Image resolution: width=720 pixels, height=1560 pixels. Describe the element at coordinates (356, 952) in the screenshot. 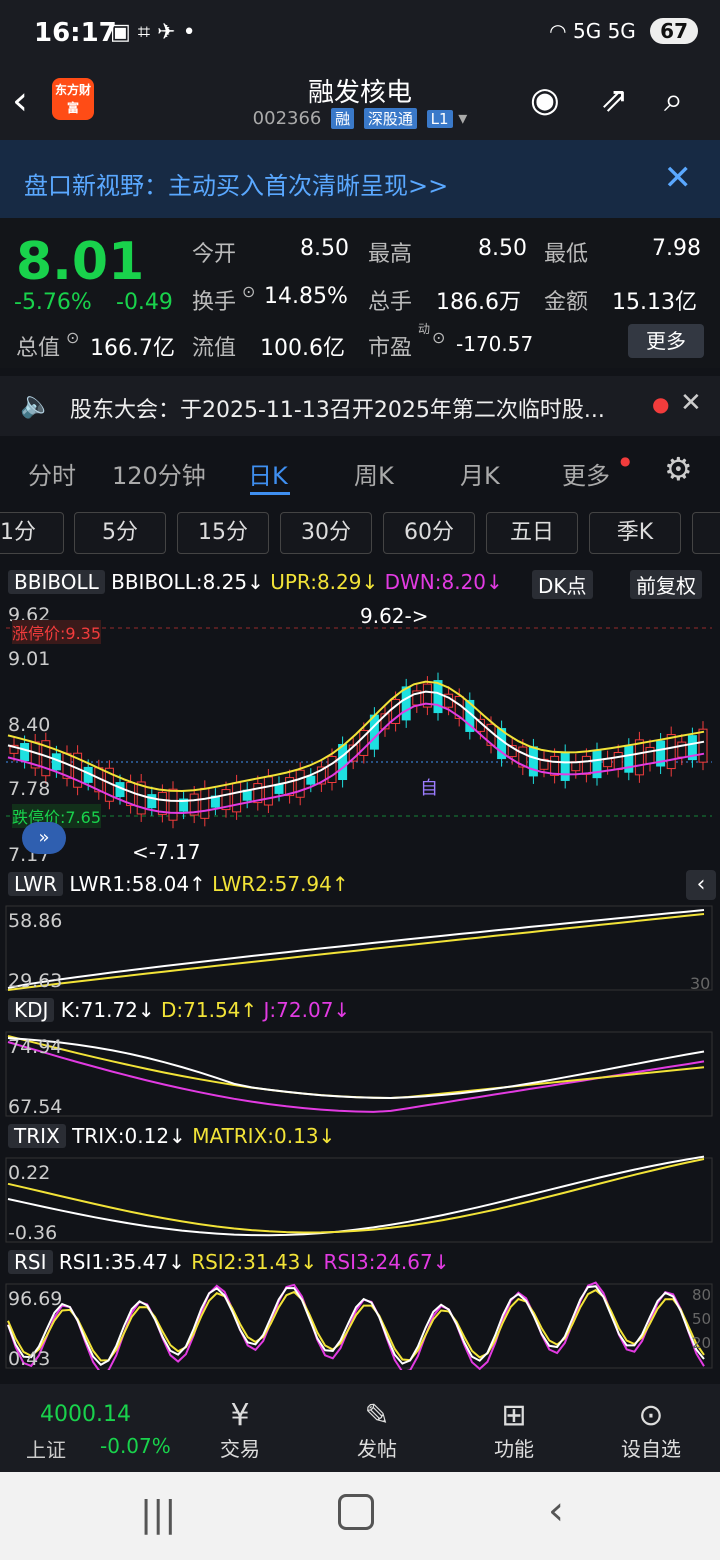

I see `lwr2-line` at that location.